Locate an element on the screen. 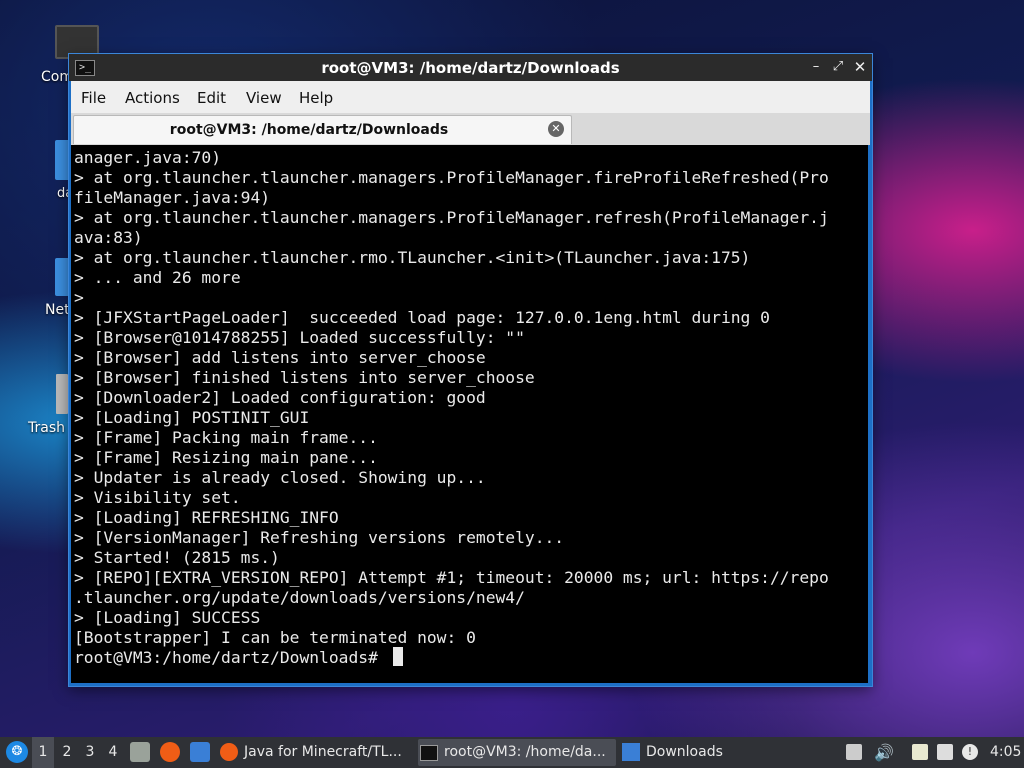  taskbar-task-downloads: Downloads is located at coordinates (675, 752).